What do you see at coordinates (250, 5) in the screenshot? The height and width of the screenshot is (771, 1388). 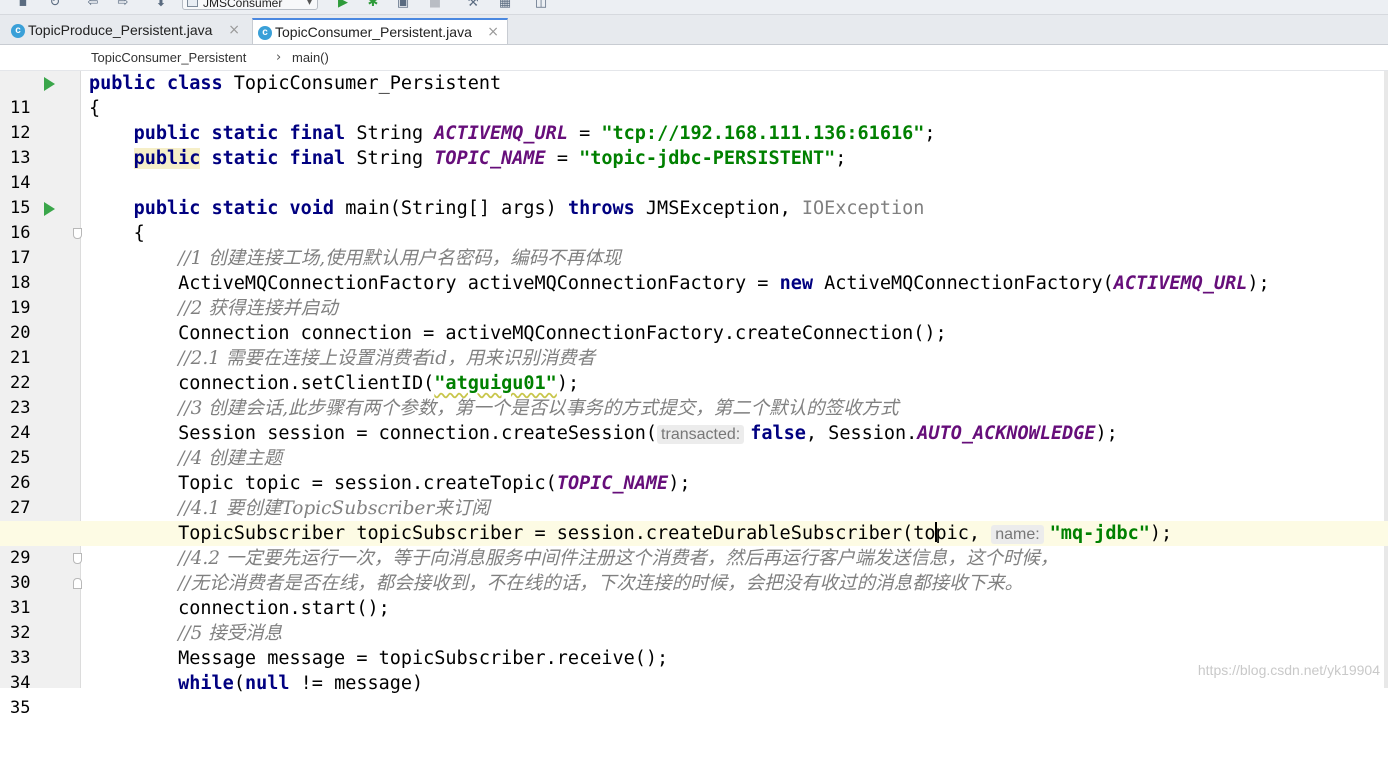 I see `run-configuration-select: JMSConsumer ▾` at bounding box center [250, 5].